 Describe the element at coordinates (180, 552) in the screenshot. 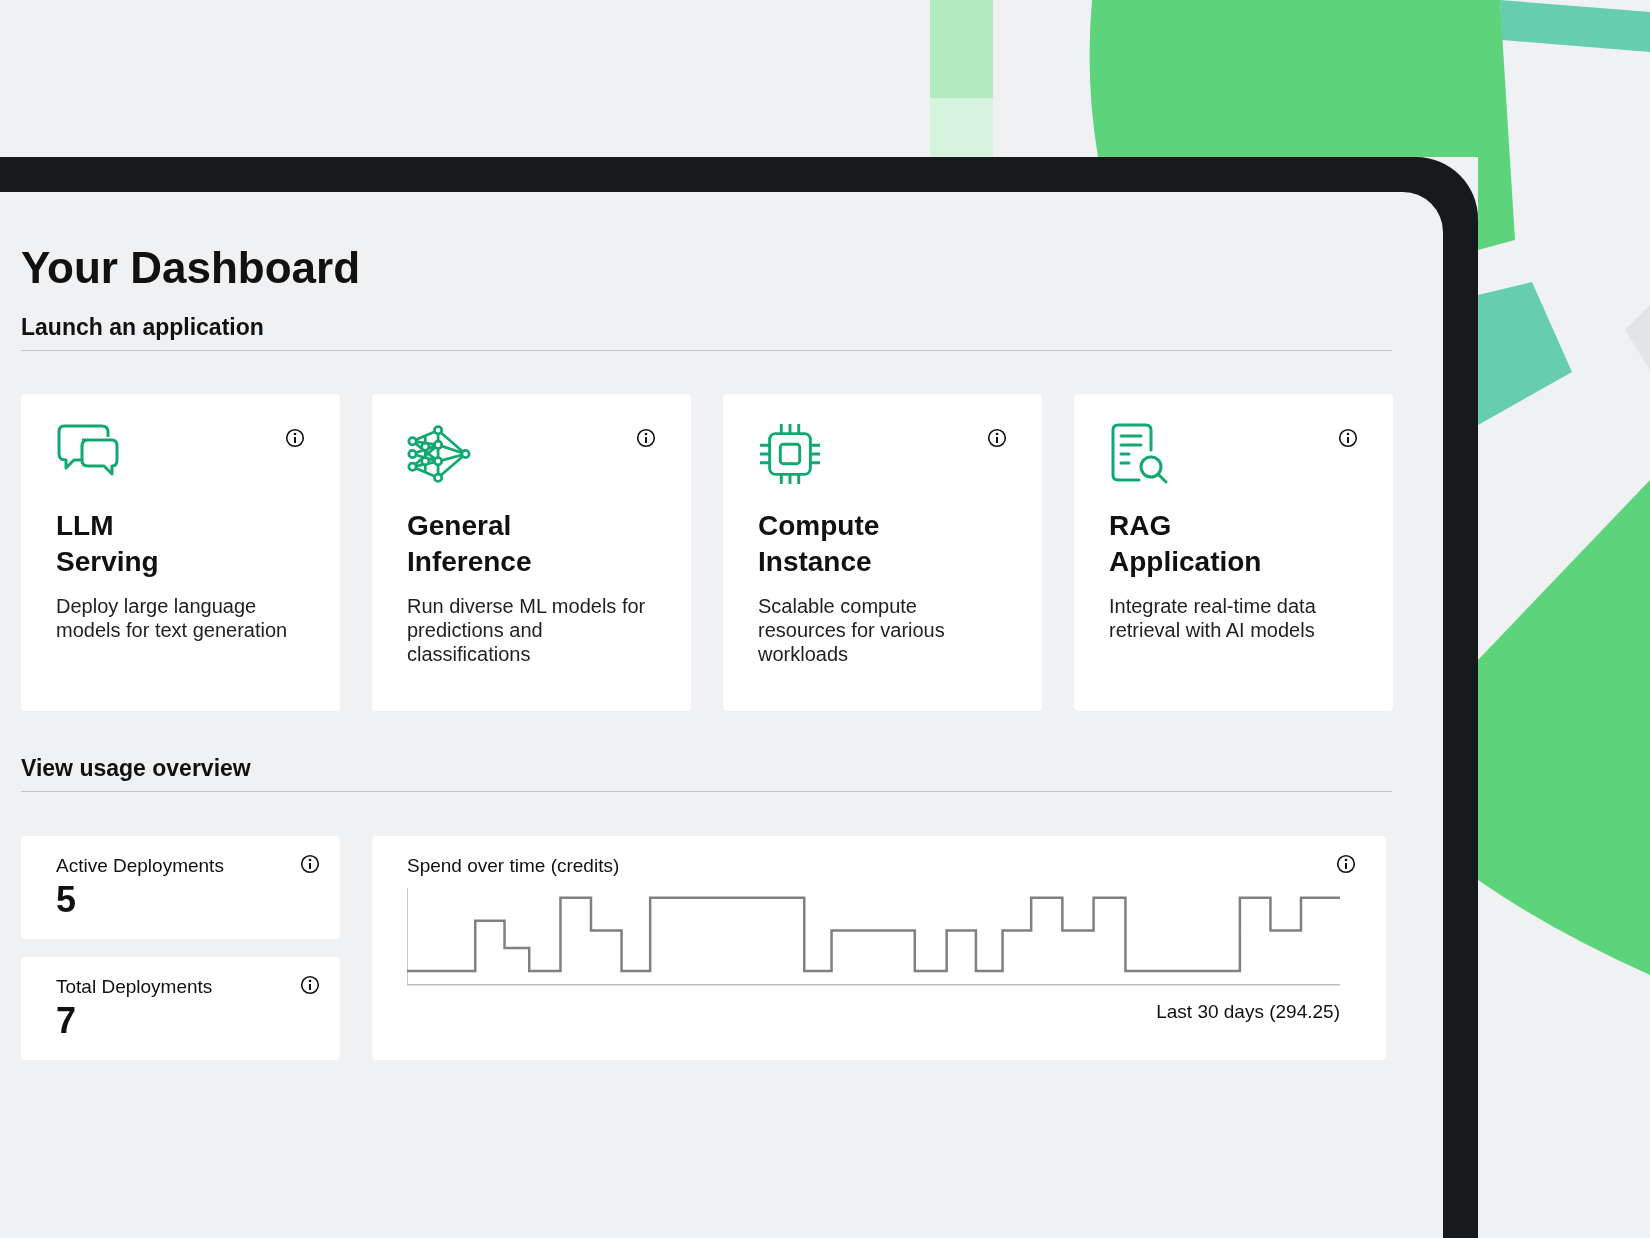

I see `app-card: LLM Serving Deploy large language models for text generation` at that location.